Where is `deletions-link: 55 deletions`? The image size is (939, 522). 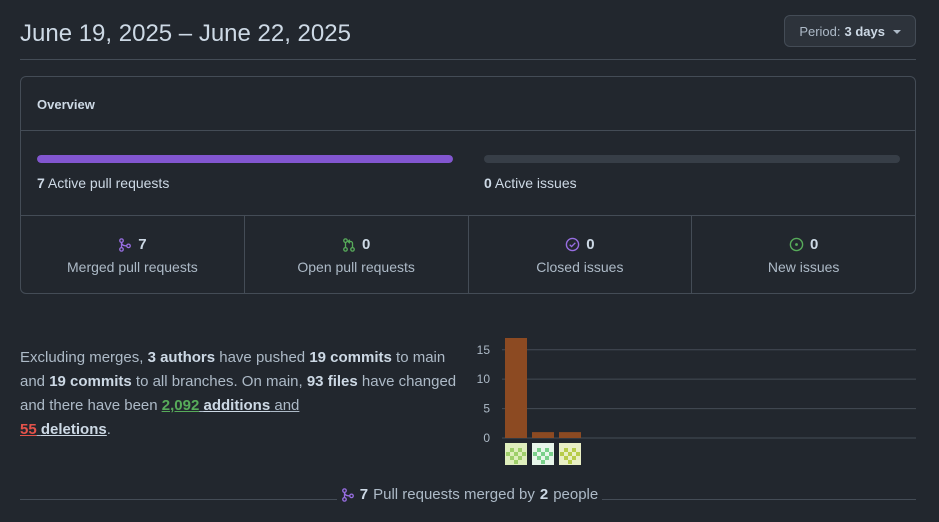 deletions-link: 55 deletions is located at coordinates (63, 429).